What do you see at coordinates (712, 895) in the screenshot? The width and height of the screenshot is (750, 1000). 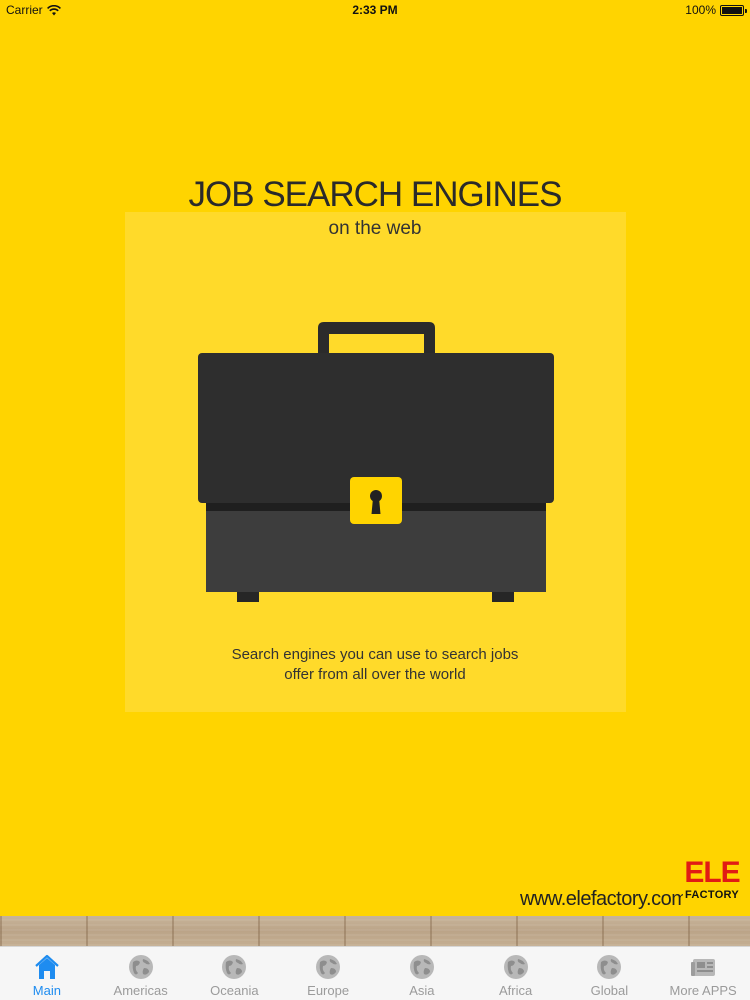 I see `logo-bottom-text: FACTORY` at bounding box center [712, 895].